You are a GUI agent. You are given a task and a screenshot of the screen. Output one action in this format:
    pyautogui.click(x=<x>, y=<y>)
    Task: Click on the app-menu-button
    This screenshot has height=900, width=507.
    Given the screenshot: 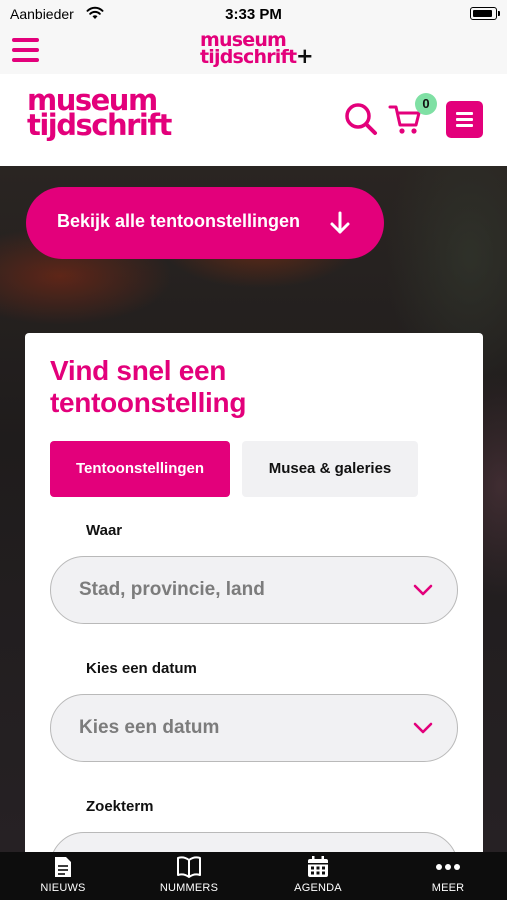 What is the action you would take?
    pyautogui.click(x=25, y=50)
    